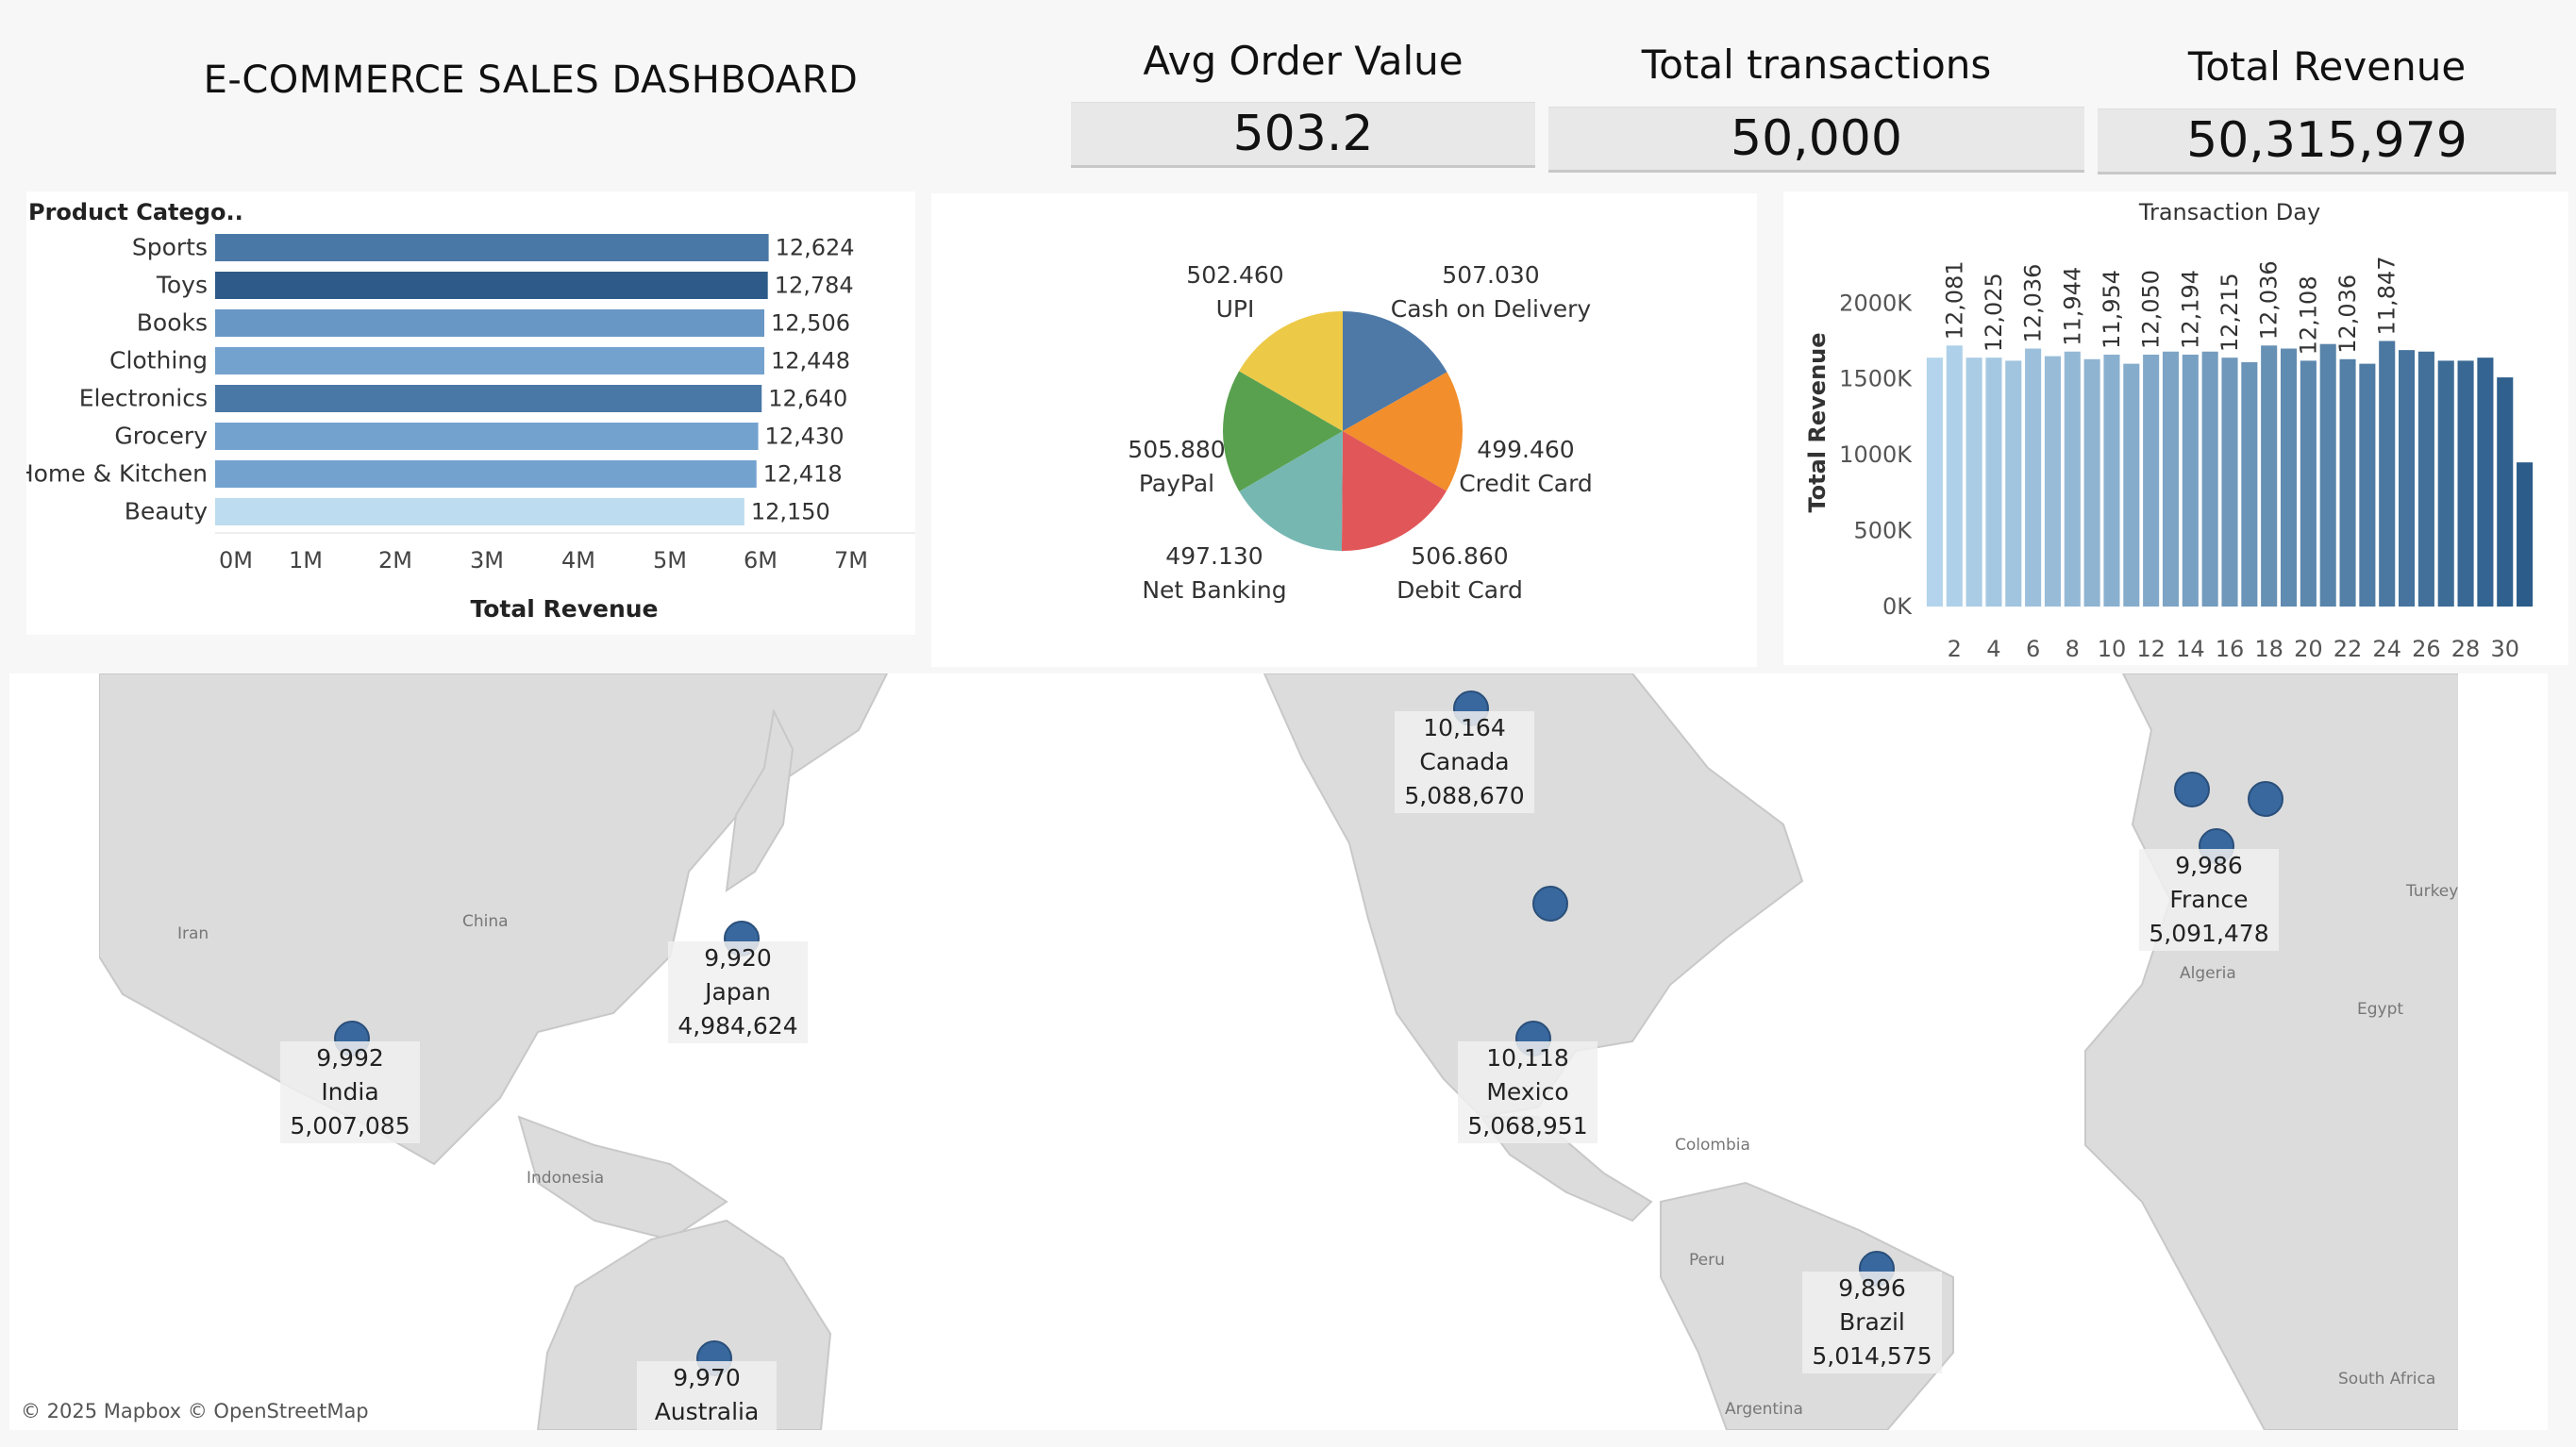  What do you see at coordinates (485, 922) in the screenshot?
I see `map-base-label: China` at bounding box center [485, 922].